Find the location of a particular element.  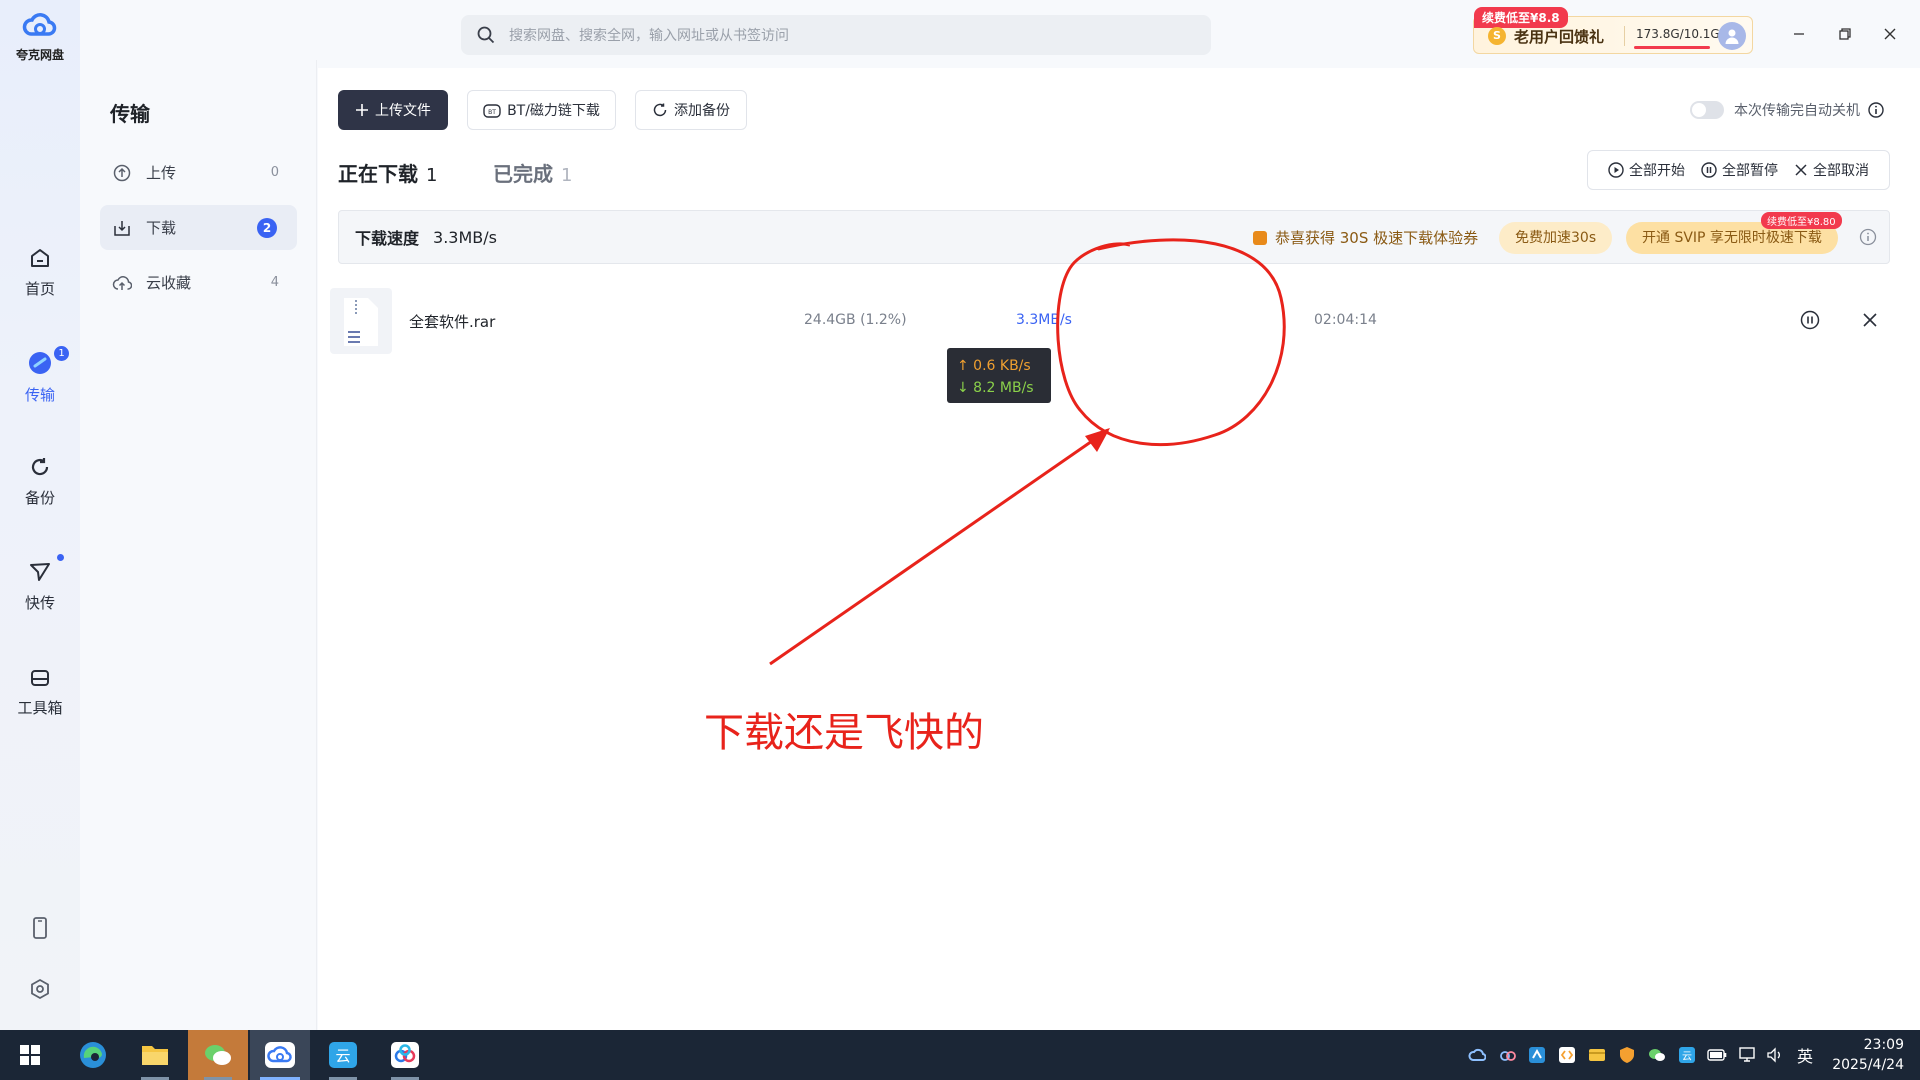

minimize-button is located at coordinates (1799, 34).